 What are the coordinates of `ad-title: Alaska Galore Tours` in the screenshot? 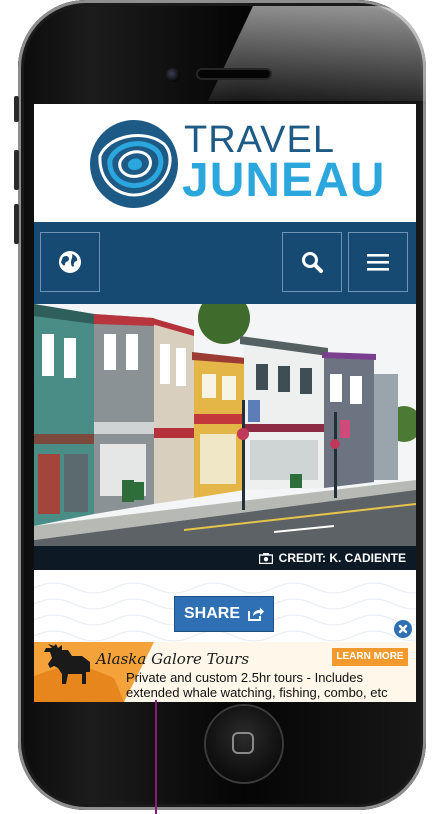 It's located at (173, 659).